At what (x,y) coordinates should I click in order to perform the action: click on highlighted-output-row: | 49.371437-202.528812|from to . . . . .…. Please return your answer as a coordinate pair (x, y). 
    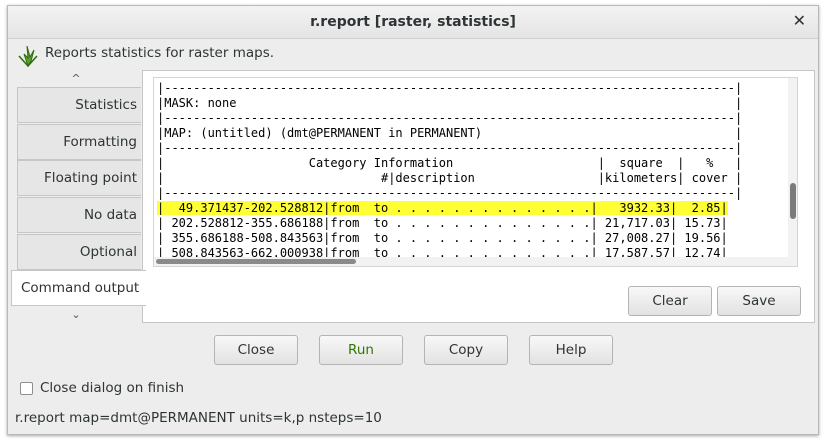
    Looking at the image, I should click on (442, 208).